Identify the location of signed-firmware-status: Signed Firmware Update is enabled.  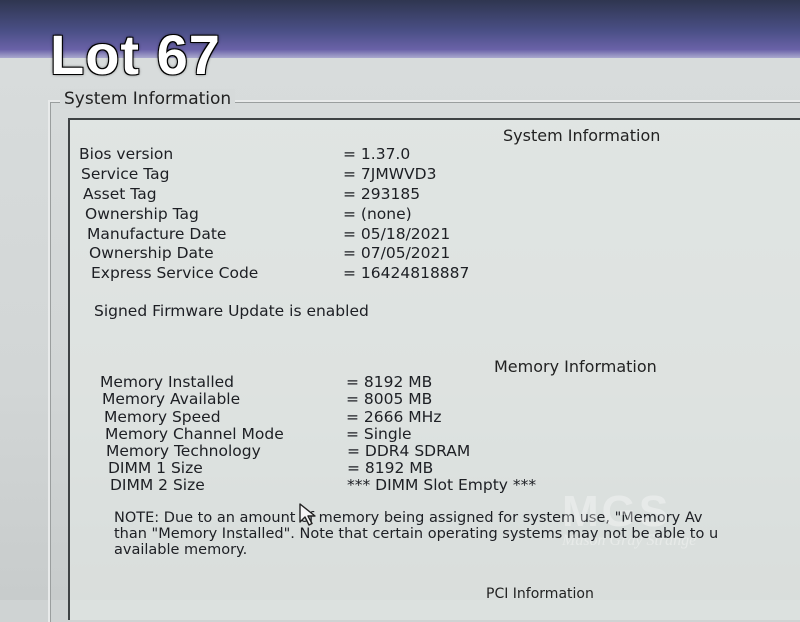
(231, 311).